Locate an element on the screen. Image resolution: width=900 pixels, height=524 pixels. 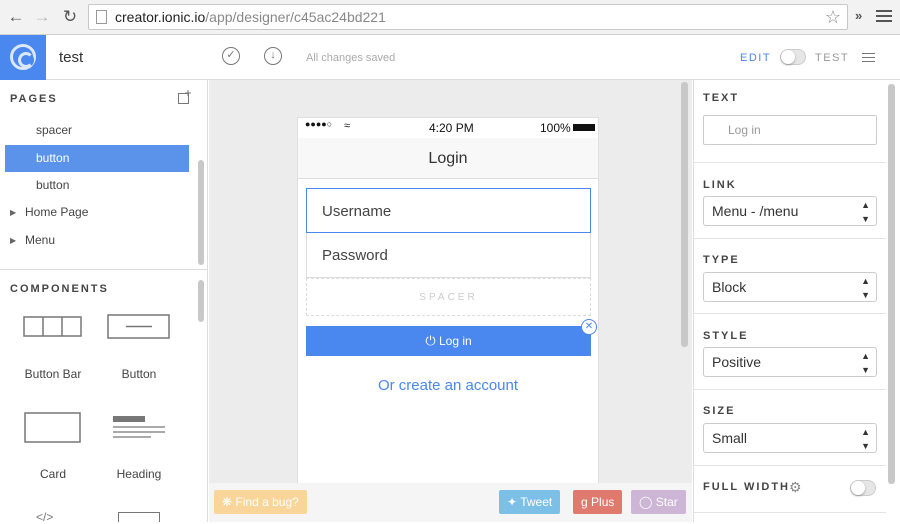
pages-scrollbar is located at coordinates (201, 212).